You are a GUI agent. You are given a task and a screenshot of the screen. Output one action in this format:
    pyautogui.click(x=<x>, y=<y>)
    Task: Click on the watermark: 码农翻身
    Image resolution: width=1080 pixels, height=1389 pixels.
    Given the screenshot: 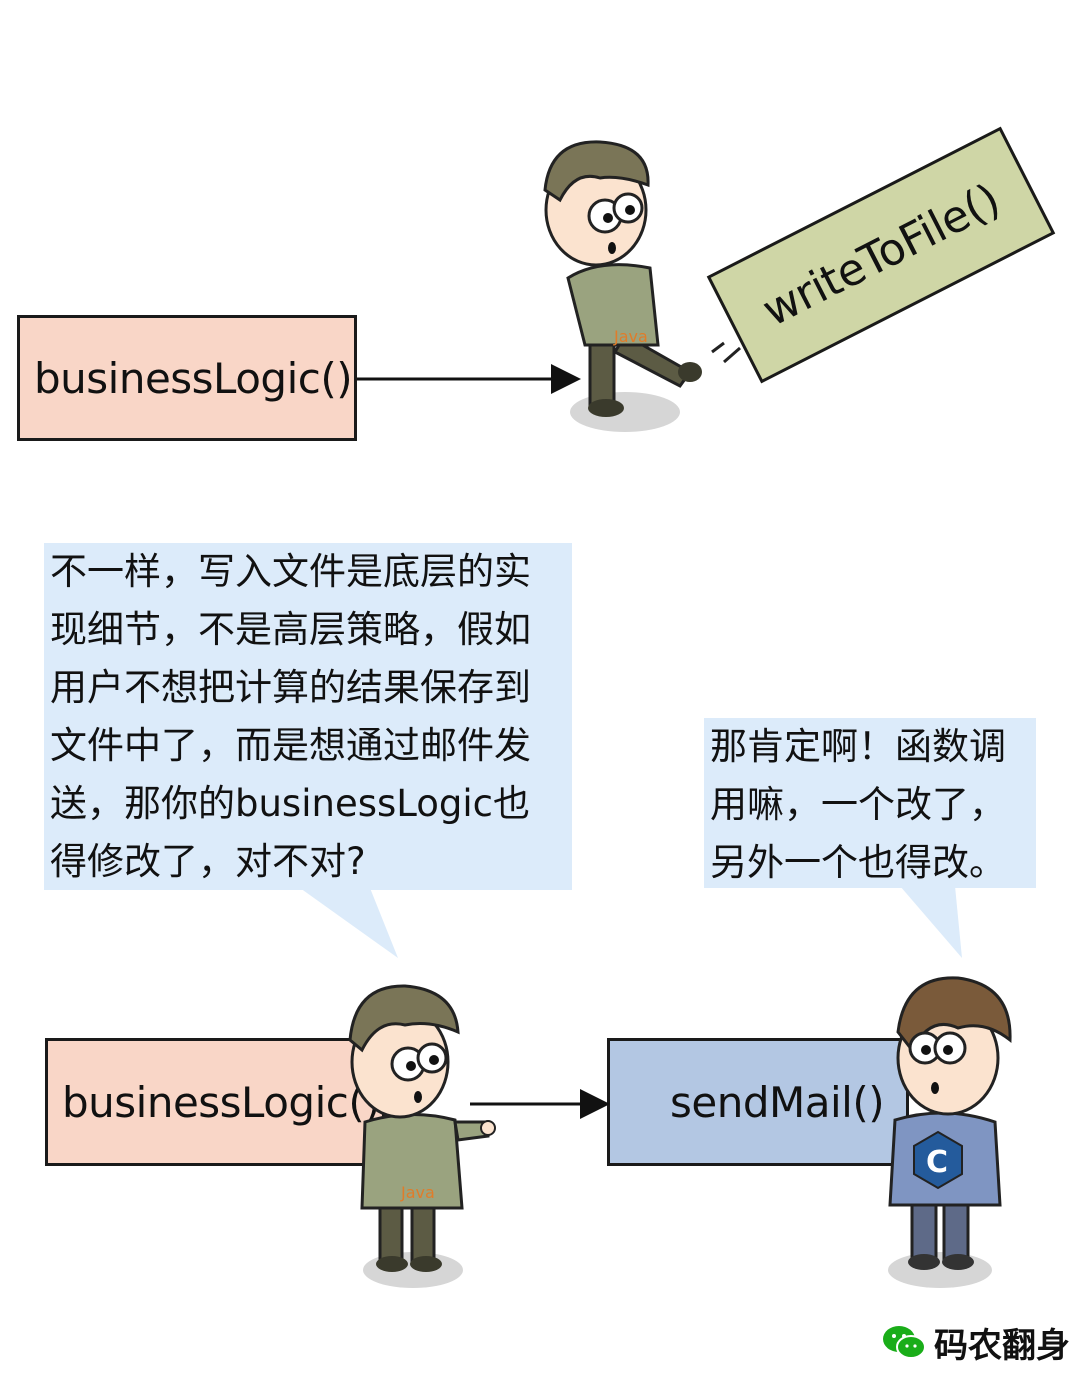 What is the action you would take?
    pyautogui.click(x=976, y=1342)
    